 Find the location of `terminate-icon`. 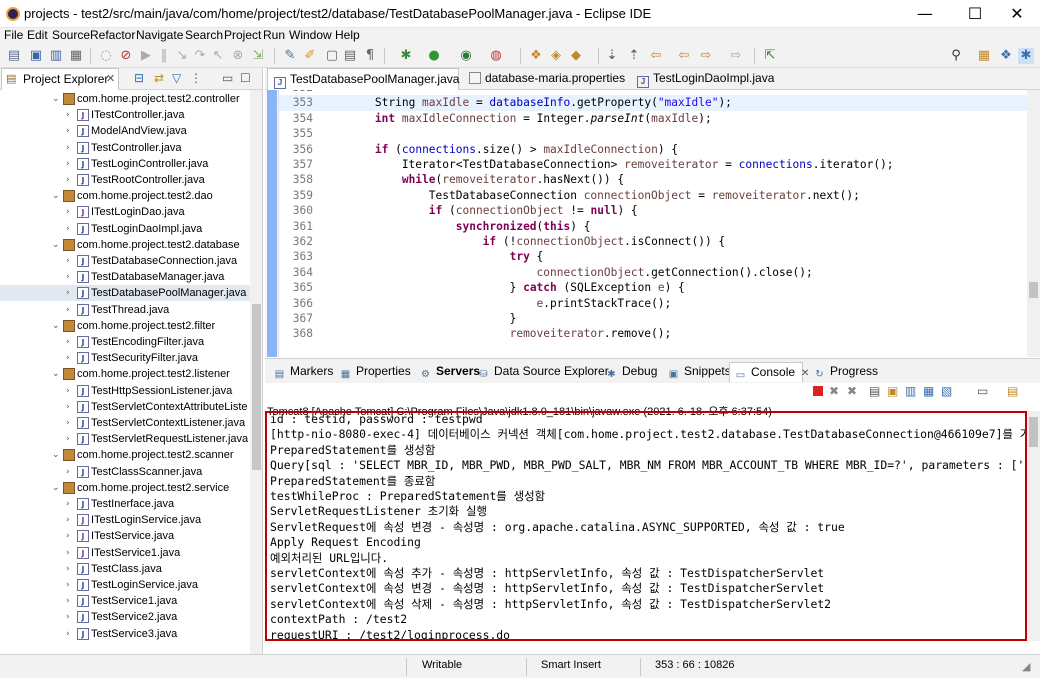

terminate-icon is located at coordinates (818, 391).